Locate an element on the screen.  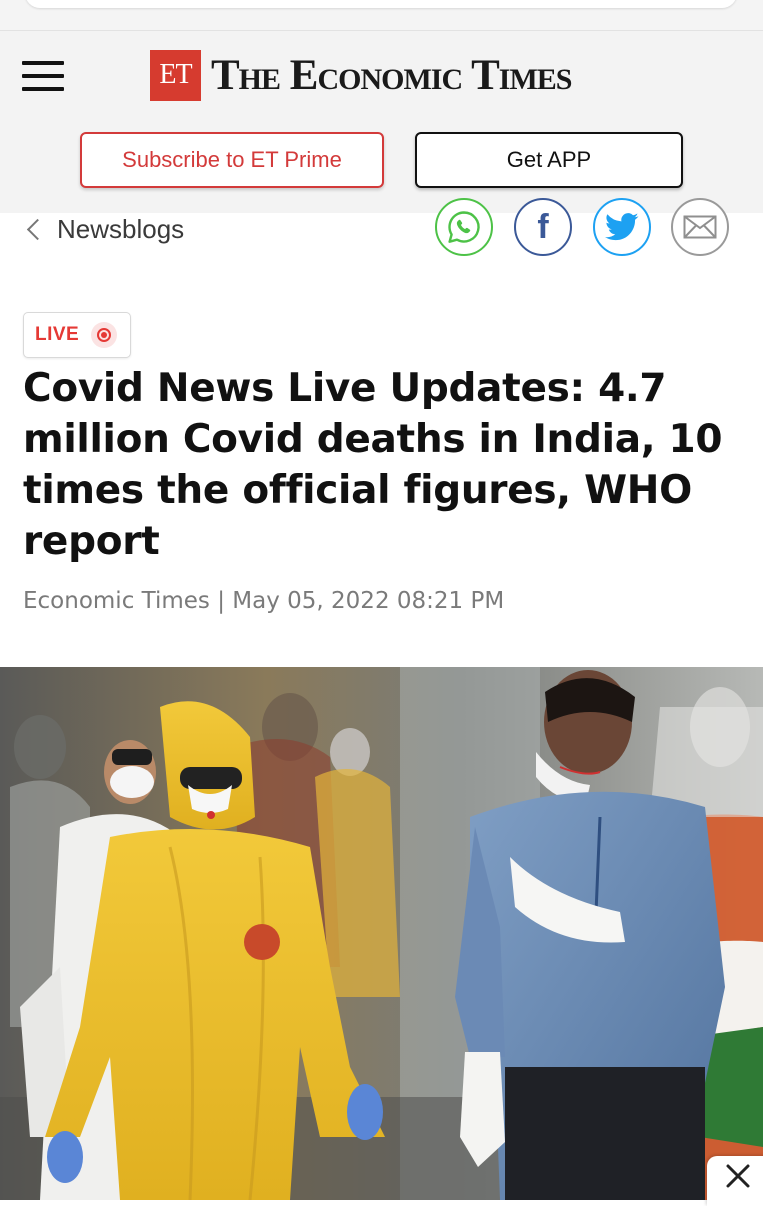
hamburger-icon is located at coordinates (43, 76).